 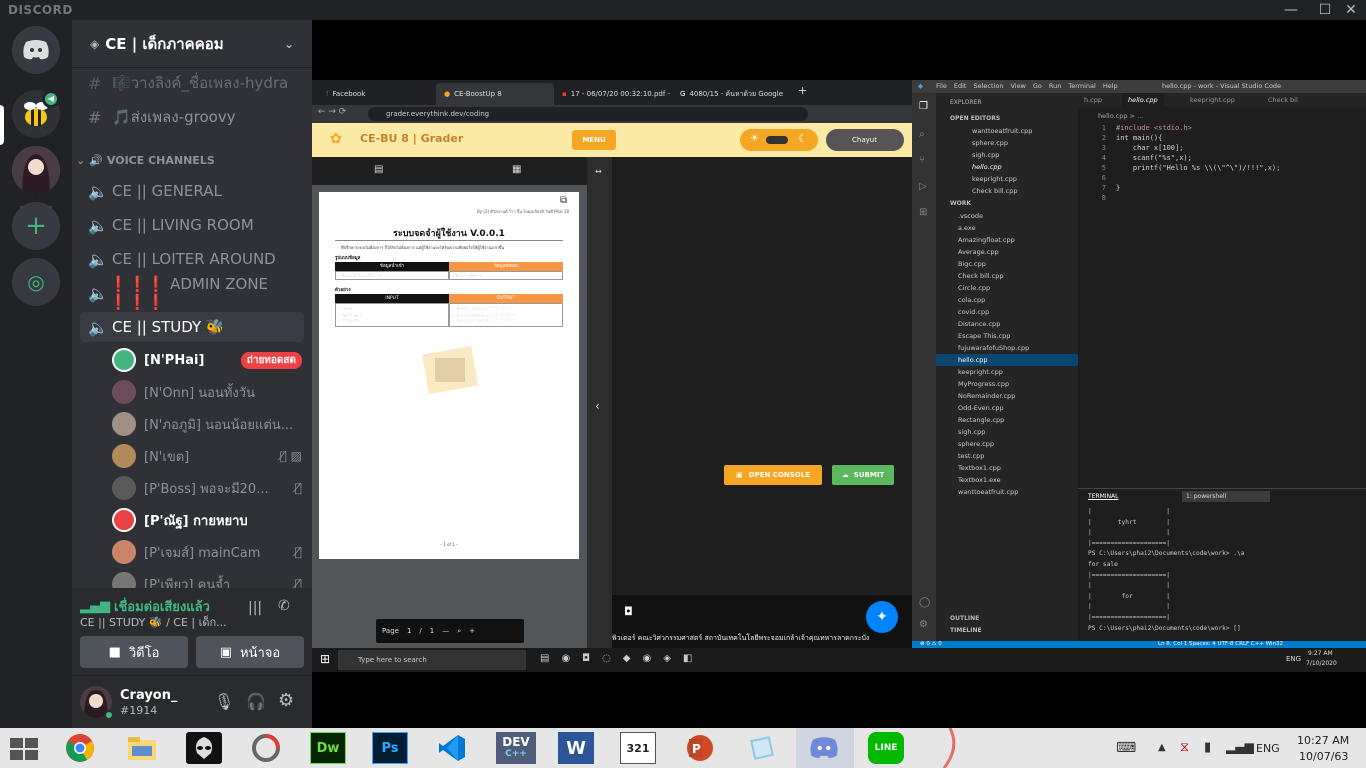 I want to click on vscode-icon, so click(x=452, y=748).